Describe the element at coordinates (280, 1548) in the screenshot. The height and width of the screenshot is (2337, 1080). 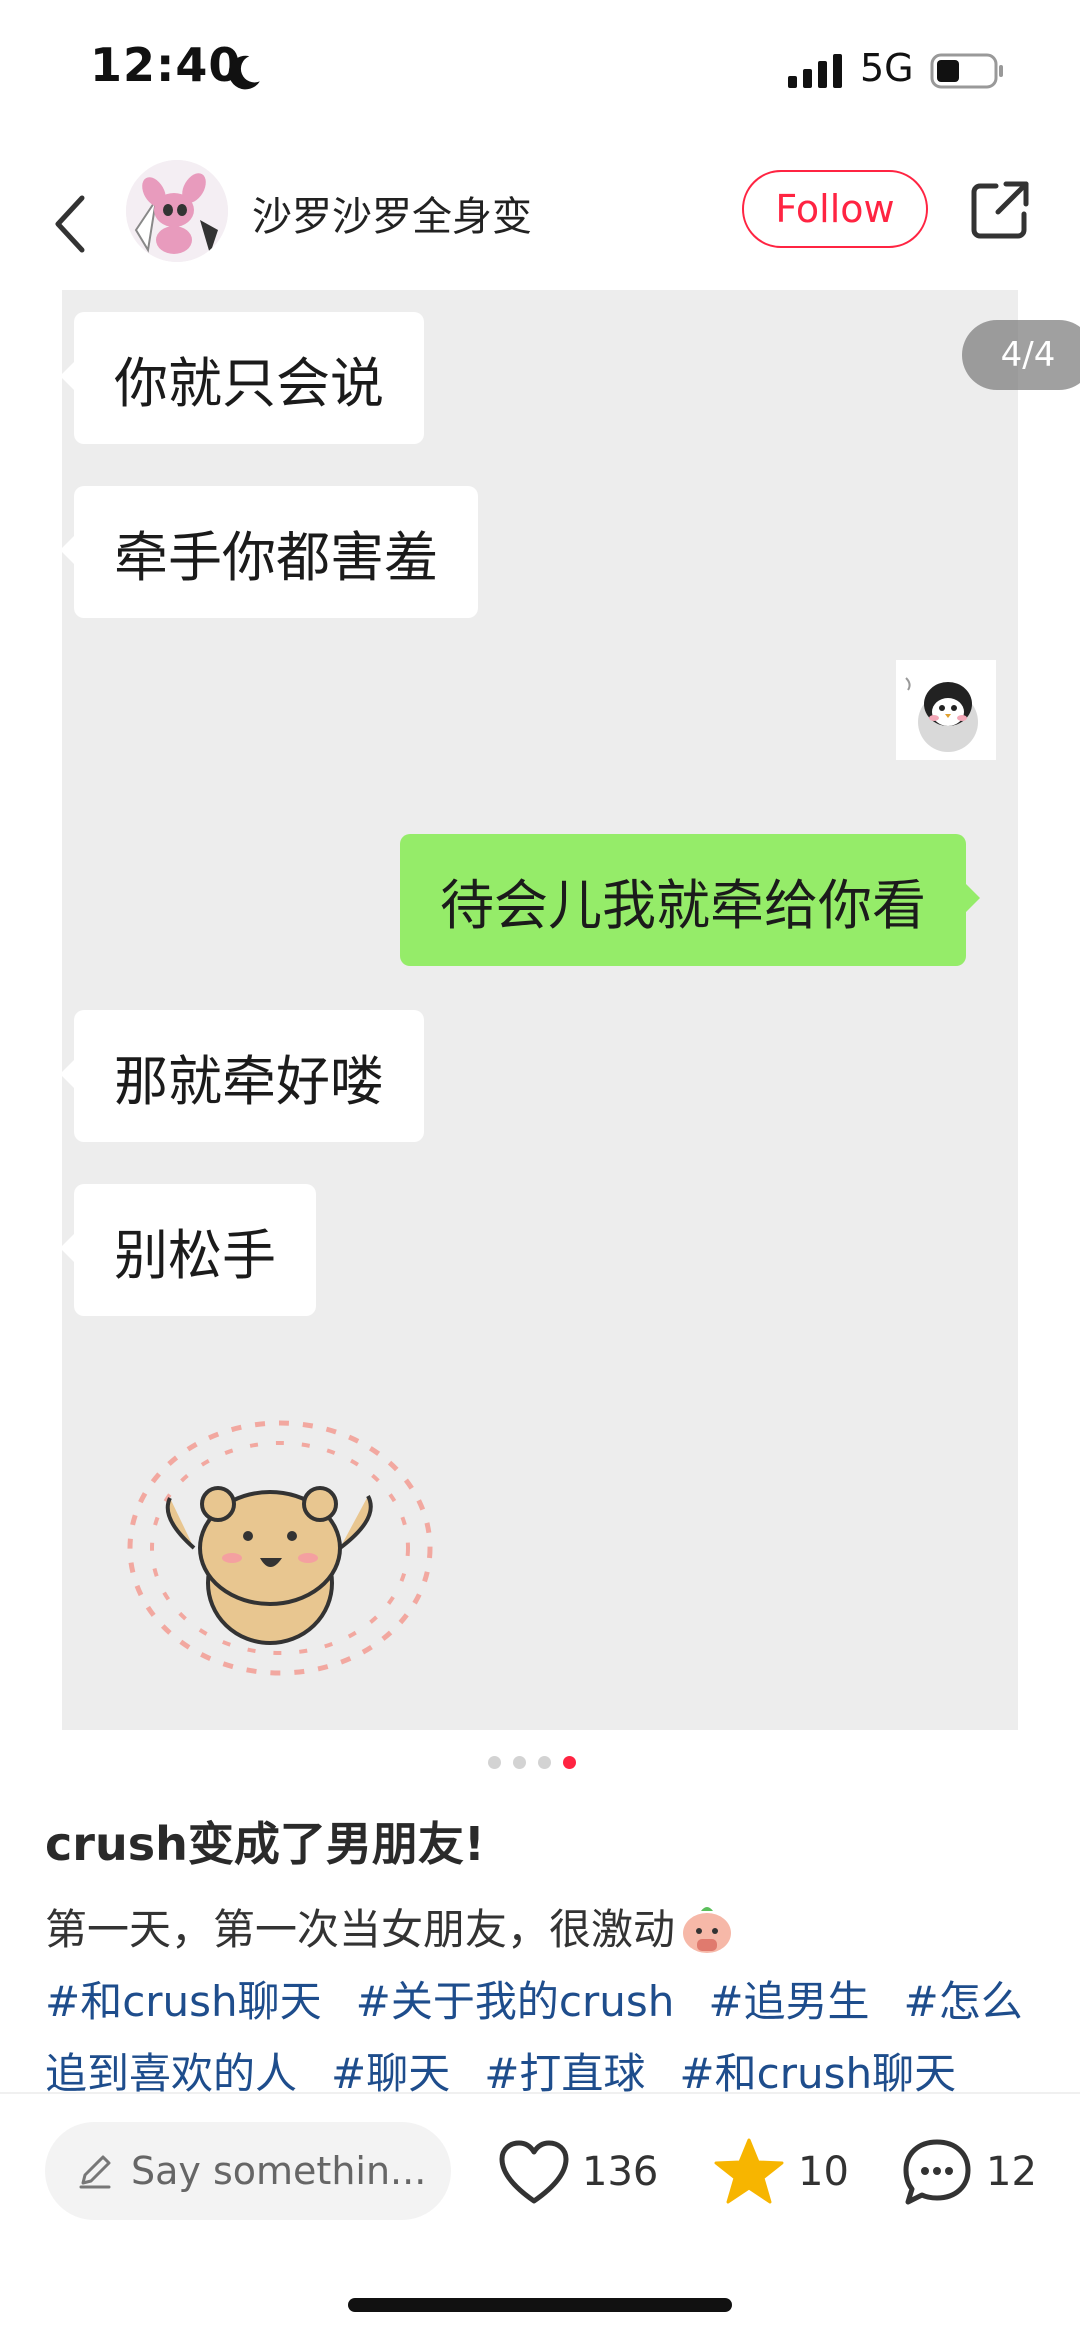
I see `bear-sticker` at that location.